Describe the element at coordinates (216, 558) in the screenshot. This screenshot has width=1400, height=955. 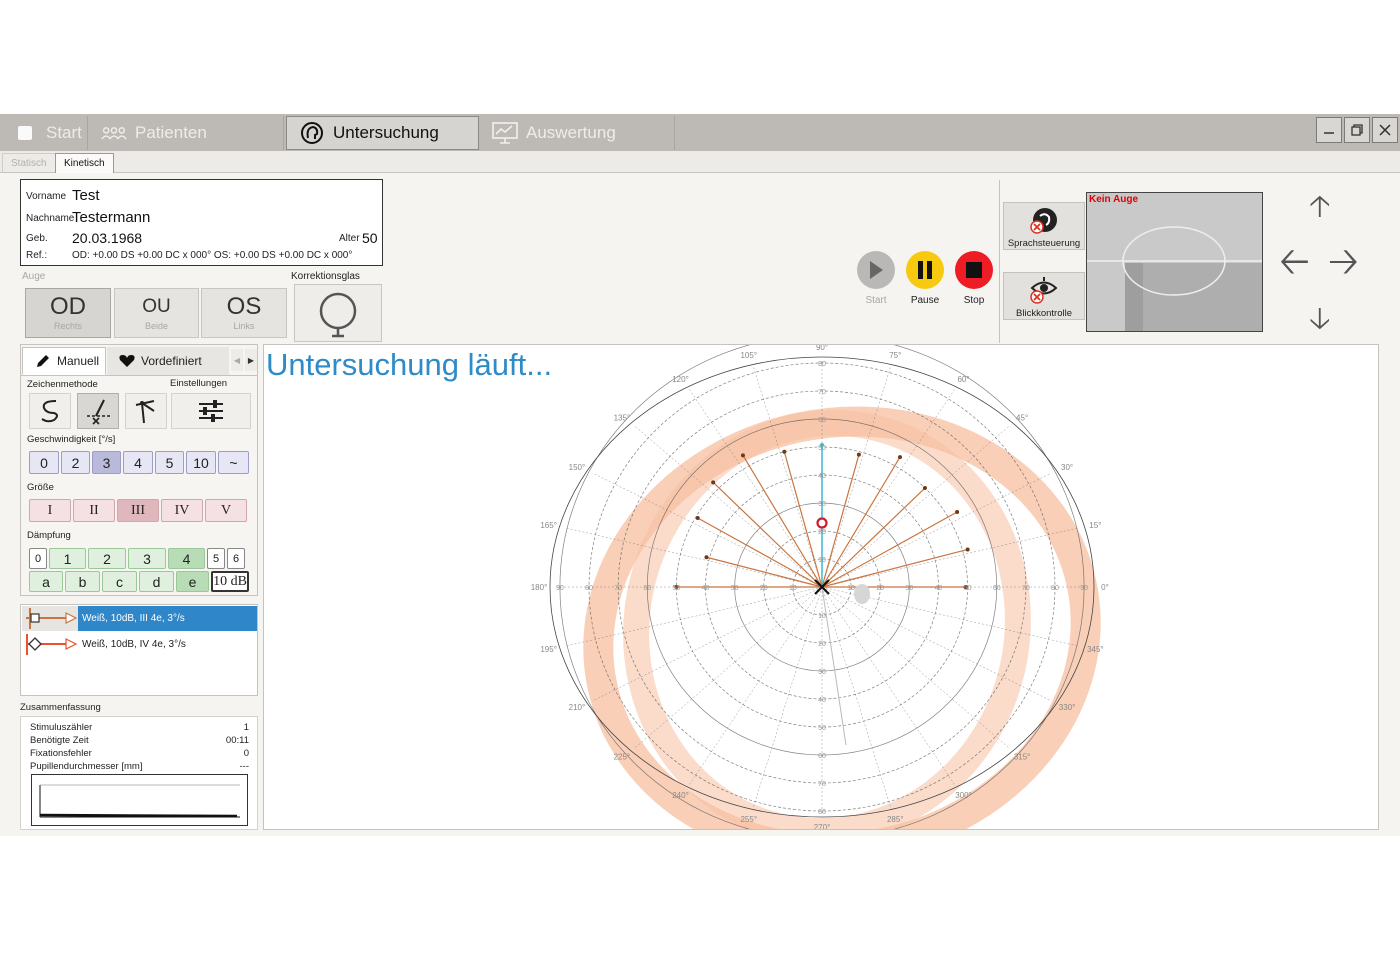
I see `damp-5-button: 5` at that location.